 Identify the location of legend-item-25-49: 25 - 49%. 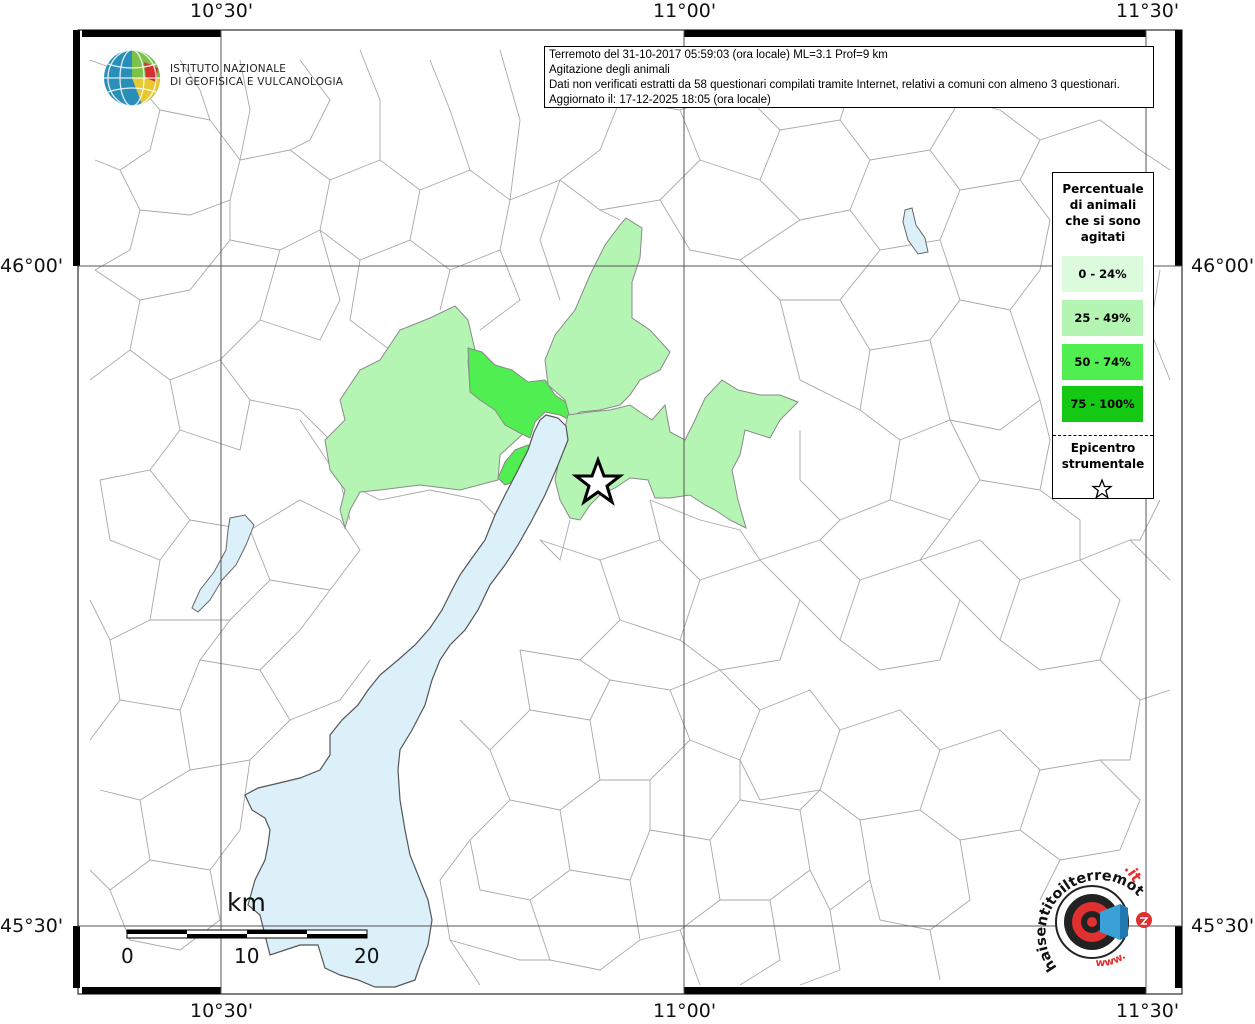
(1102, 318).